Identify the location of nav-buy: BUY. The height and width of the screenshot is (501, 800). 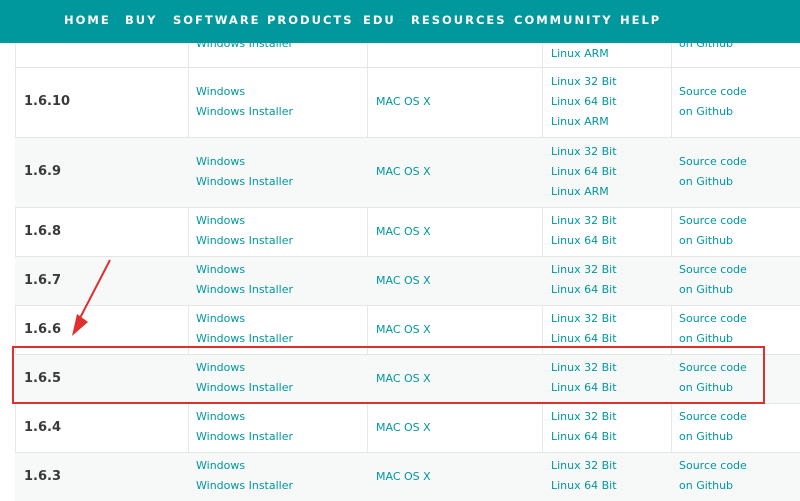
(141, 20).